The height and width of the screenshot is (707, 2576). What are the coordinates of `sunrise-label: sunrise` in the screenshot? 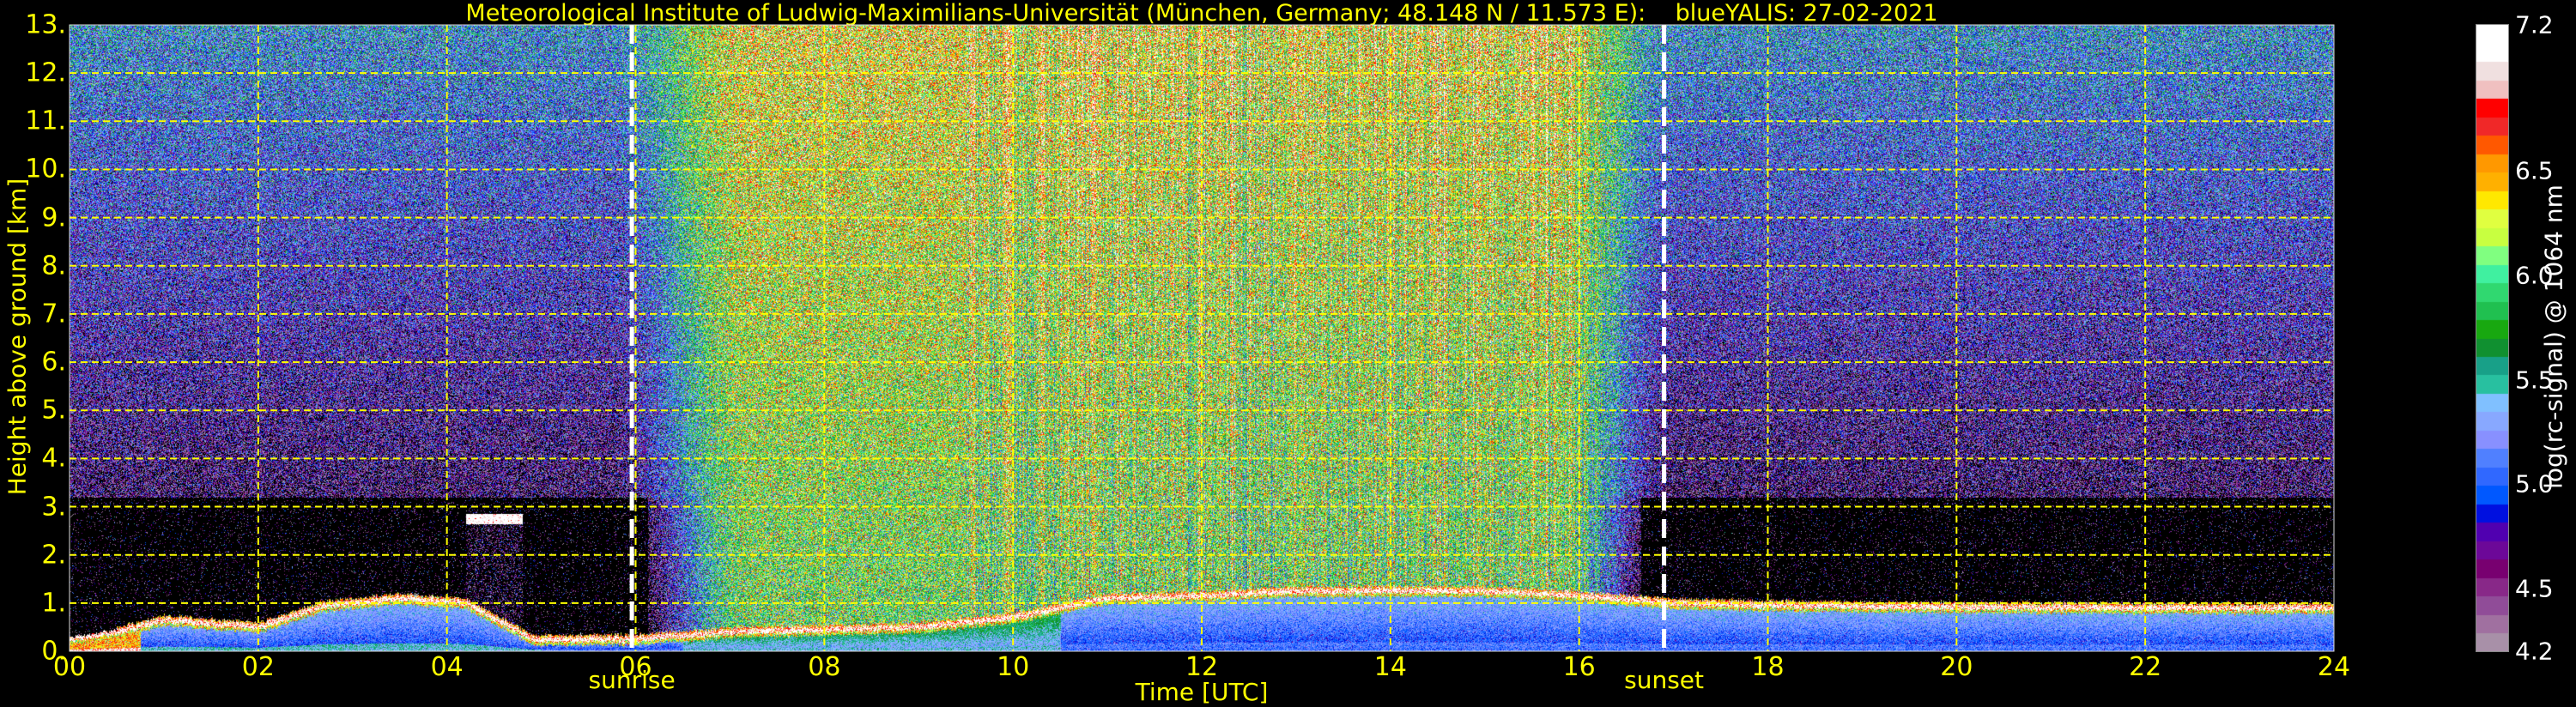 It's located at (632, 680).